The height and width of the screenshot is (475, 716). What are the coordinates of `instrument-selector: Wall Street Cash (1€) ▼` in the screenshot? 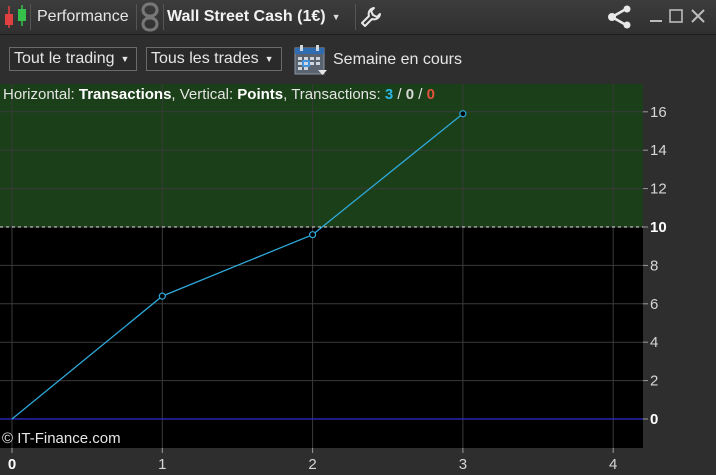 It's located at (253, 17).